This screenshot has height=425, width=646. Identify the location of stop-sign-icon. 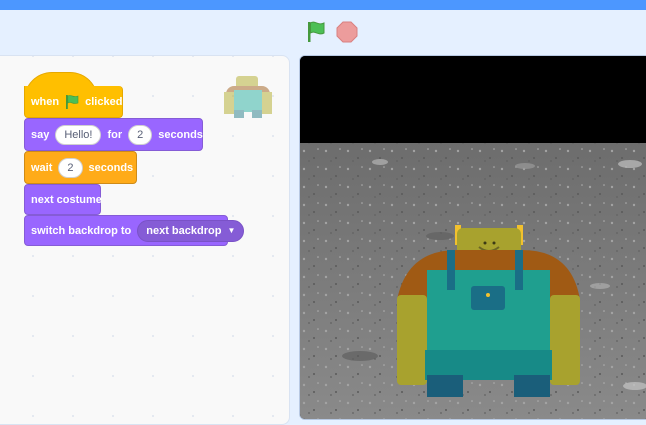
(347, 32).